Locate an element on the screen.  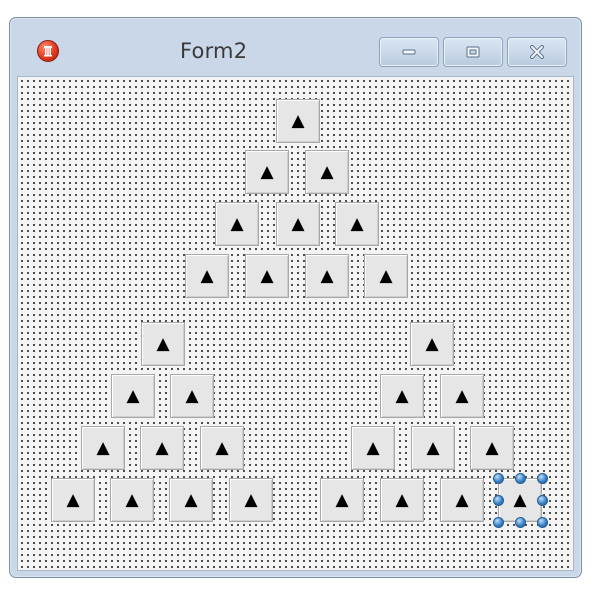
tri-btn-3: ▲ is located at coordinates (327, 172).